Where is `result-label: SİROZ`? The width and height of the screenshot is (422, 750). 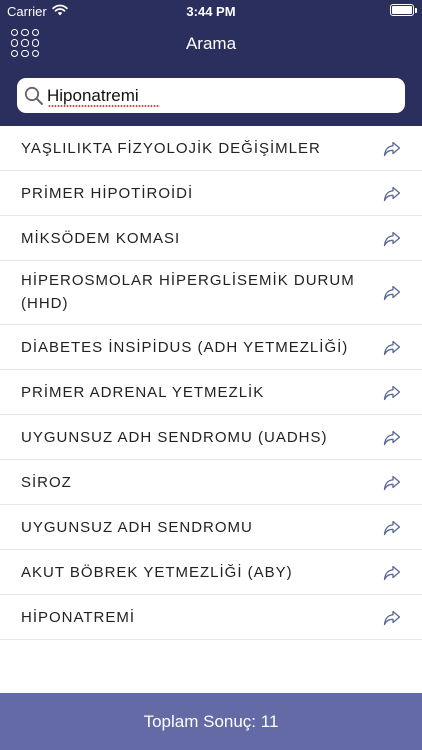 result-label: SİROZ is located at coordinates (46, 482).